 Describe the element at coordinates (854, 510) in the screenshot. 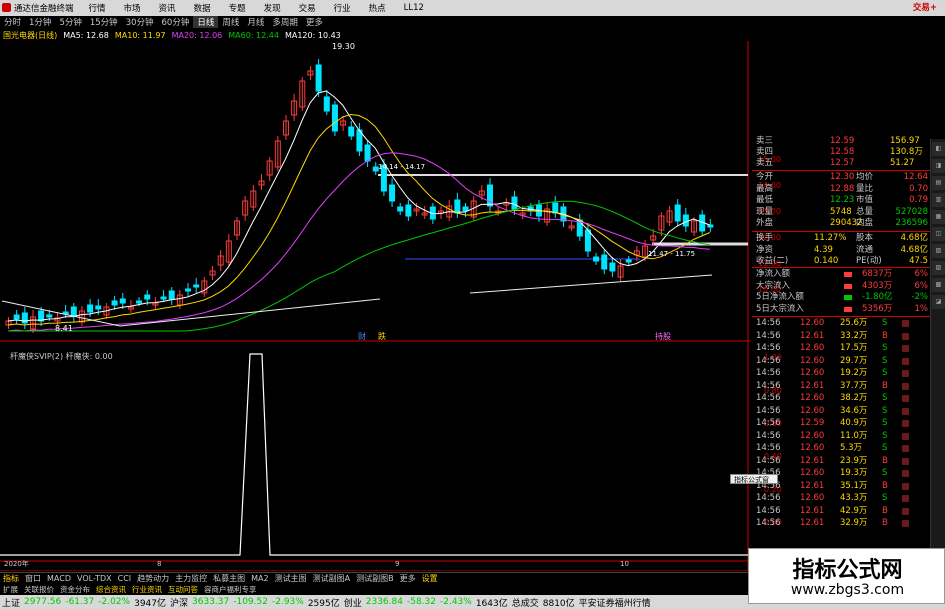

I see `tick-volume: 42.9万` at that location.